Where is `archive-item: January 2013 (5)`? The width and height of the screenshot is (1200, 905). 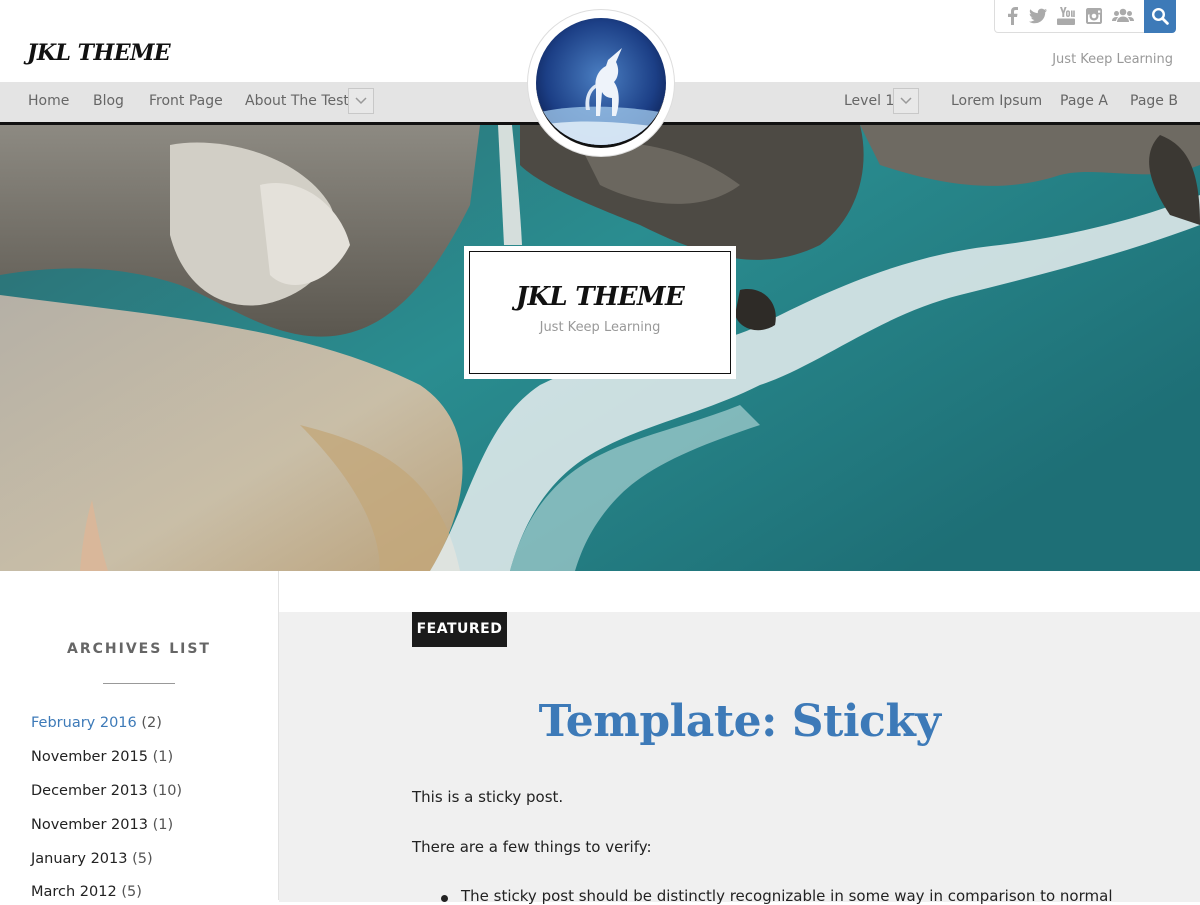
archive-item: January 2013 (5) is located at coordinates (92, 859).